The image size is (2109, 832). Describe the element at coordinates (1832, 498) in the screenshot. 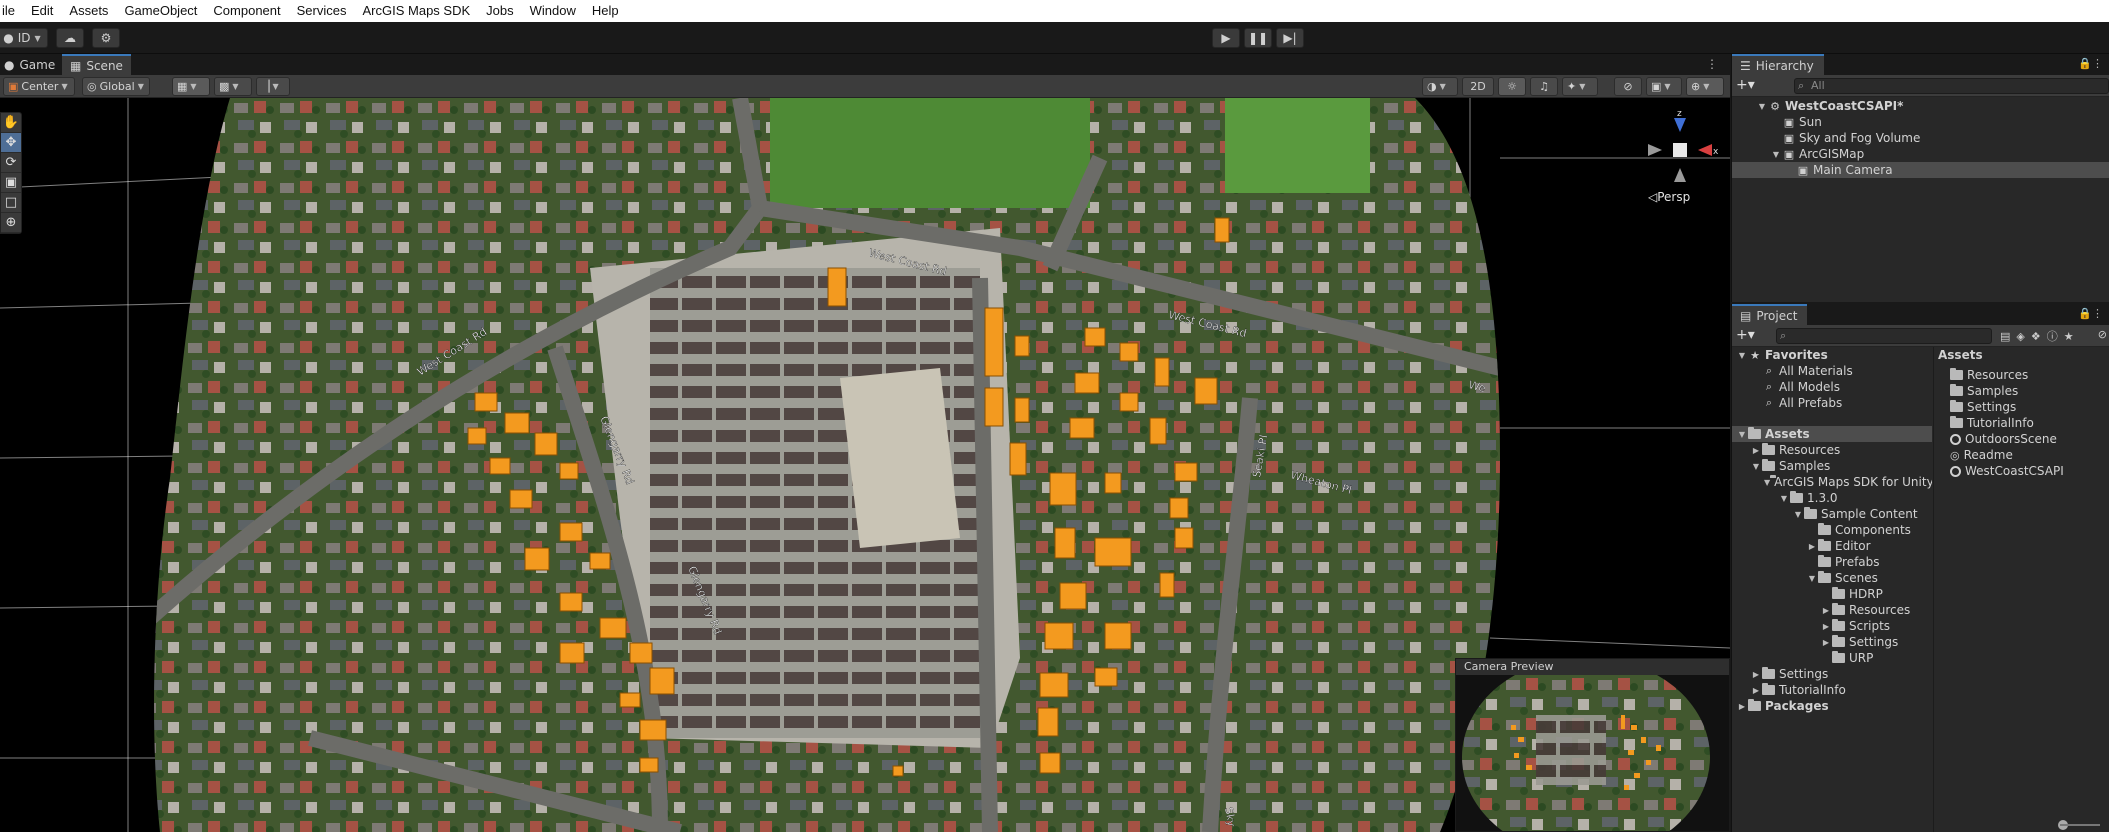

I see `project-folder-item: ▼ 1.3.0` at that location.